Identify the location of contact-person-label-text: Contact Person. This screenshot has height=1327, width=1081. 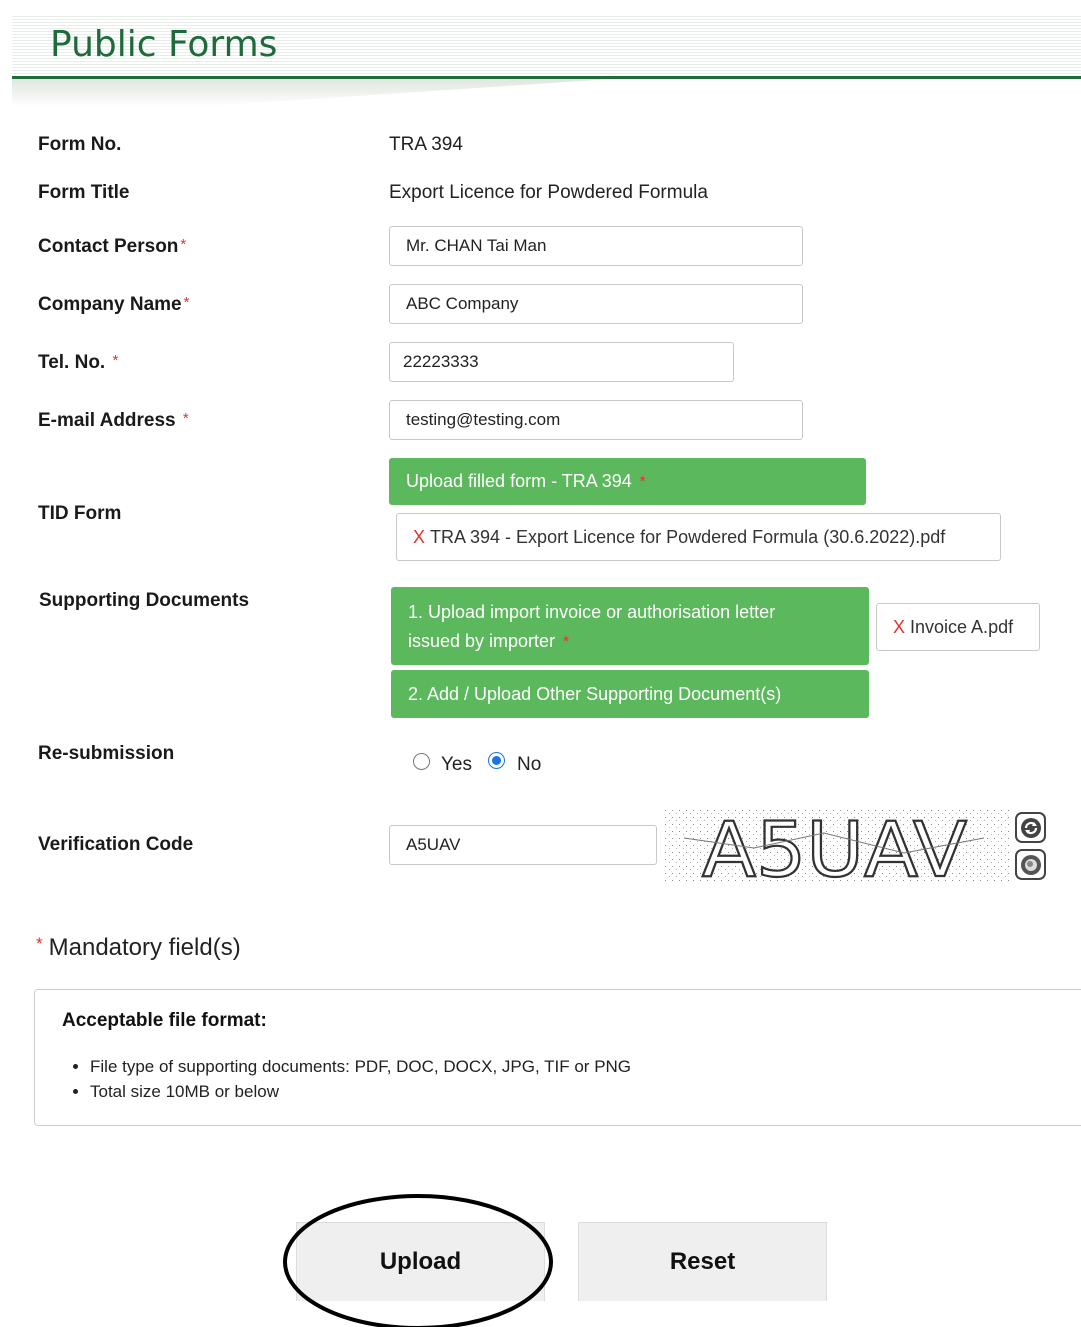
(108, 246).